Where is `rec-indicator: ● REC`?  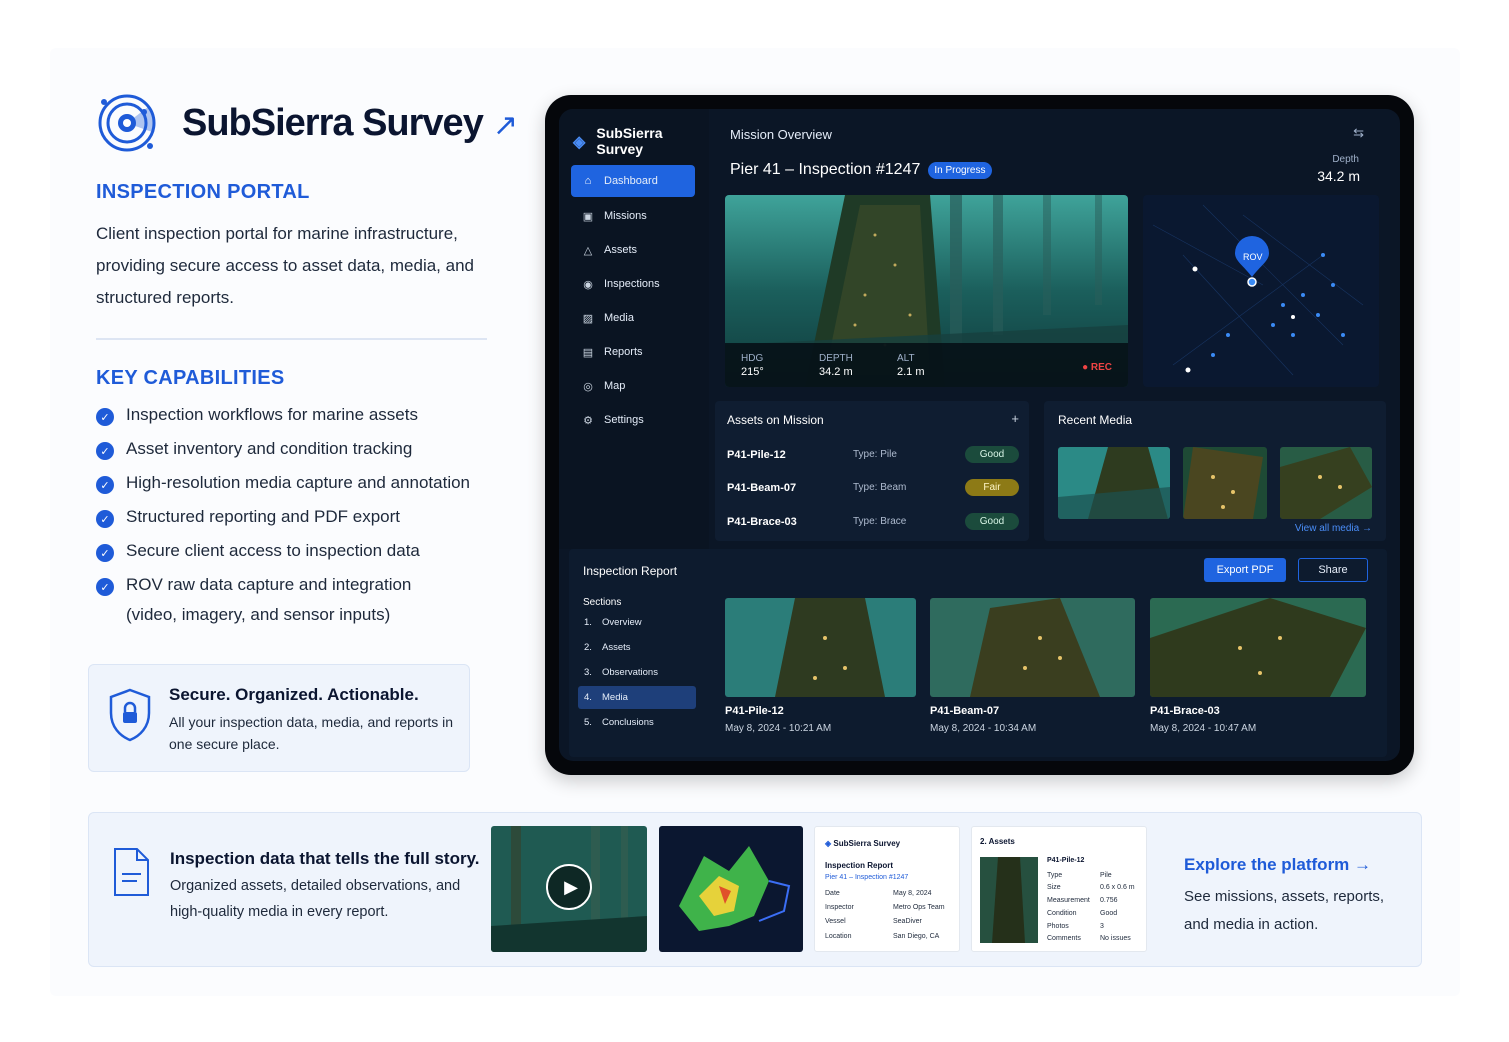 rec-indicator: ● REC is located at coordinates (1097, 367).